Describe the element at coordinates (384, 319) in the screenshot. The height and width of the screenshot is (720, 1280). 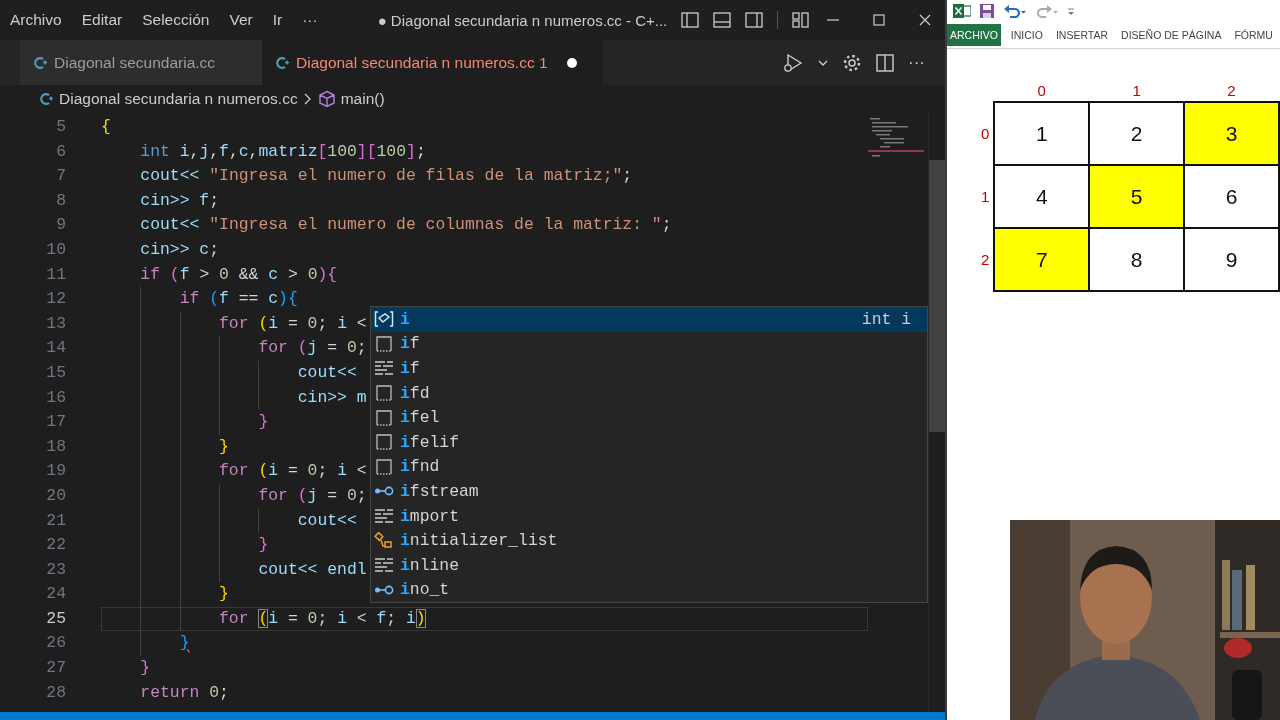
I see `variable-icon` at that location.